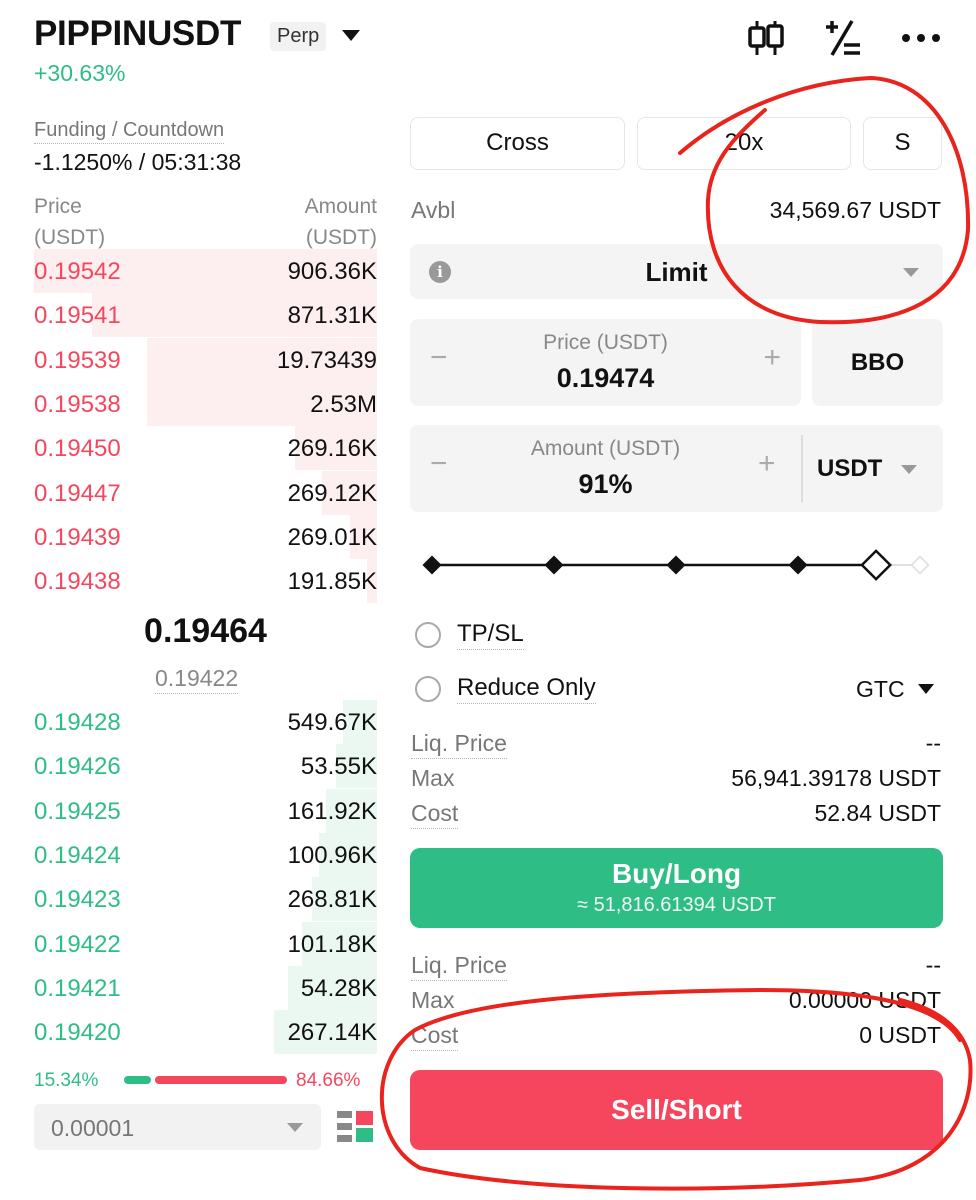 This screenshot has height=1200, width=976. Describe the element at coordinates (676, 271) in the screenshot. I see `order-type-select: i Limit` at that location.